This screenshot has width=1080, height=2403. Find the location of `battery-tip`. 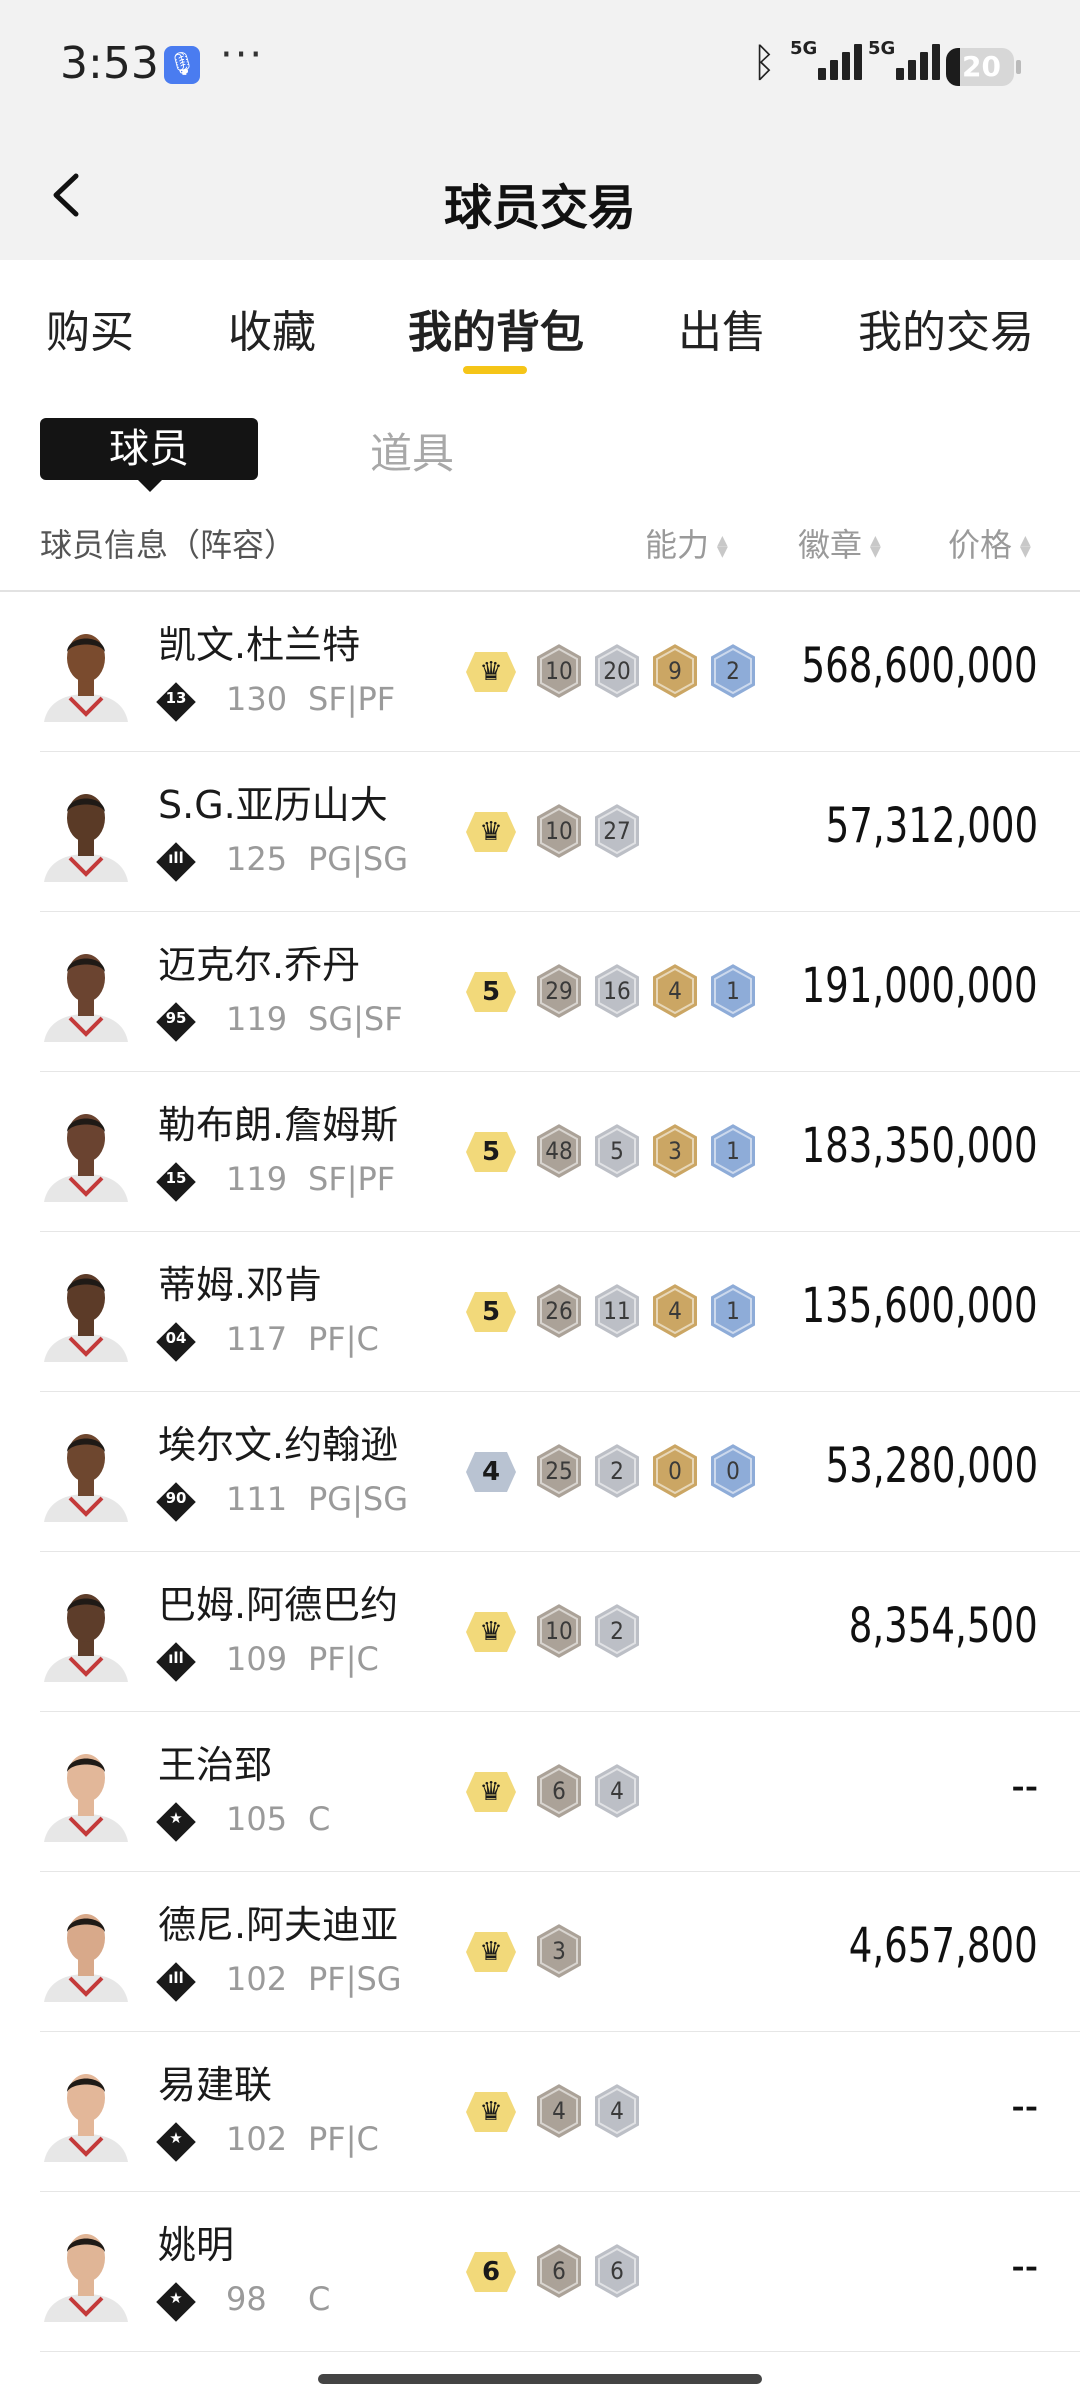

battery-tip is located at coordinates (1018, 67).